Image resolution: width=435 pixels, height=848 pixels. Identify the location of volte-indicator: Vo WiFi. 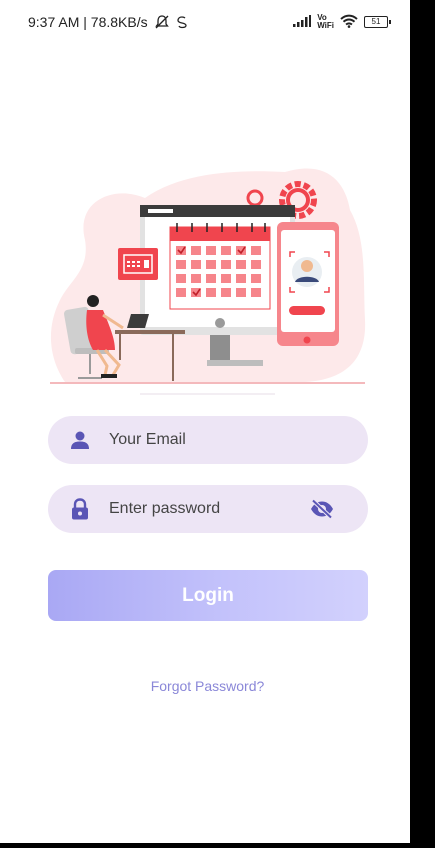
(325, 22).